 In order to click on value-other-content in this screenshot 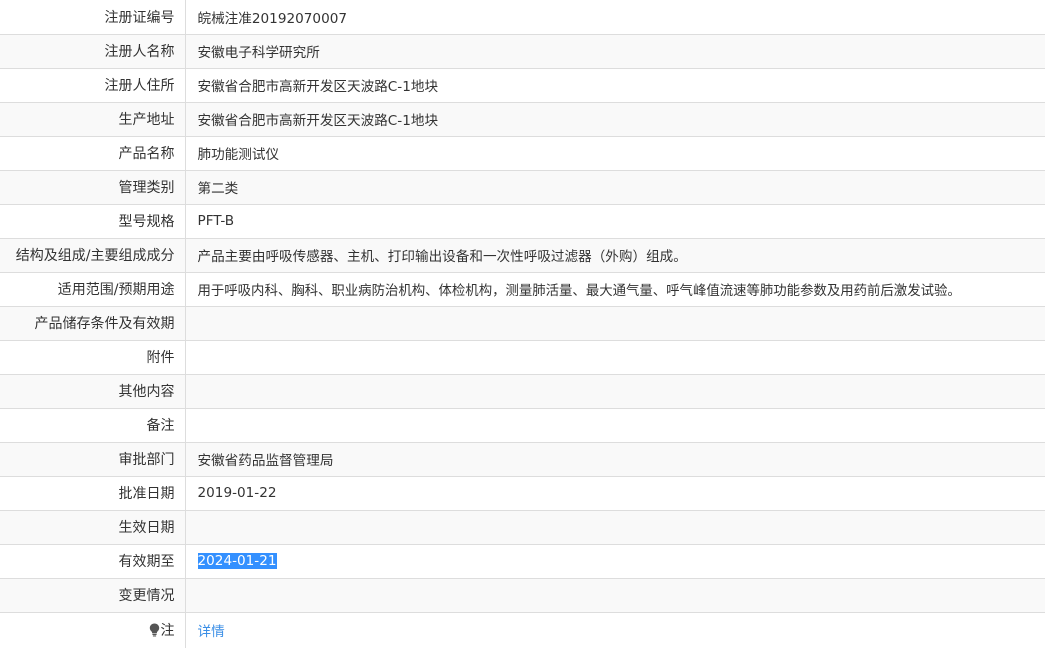, I will do `click(615, 391)`.